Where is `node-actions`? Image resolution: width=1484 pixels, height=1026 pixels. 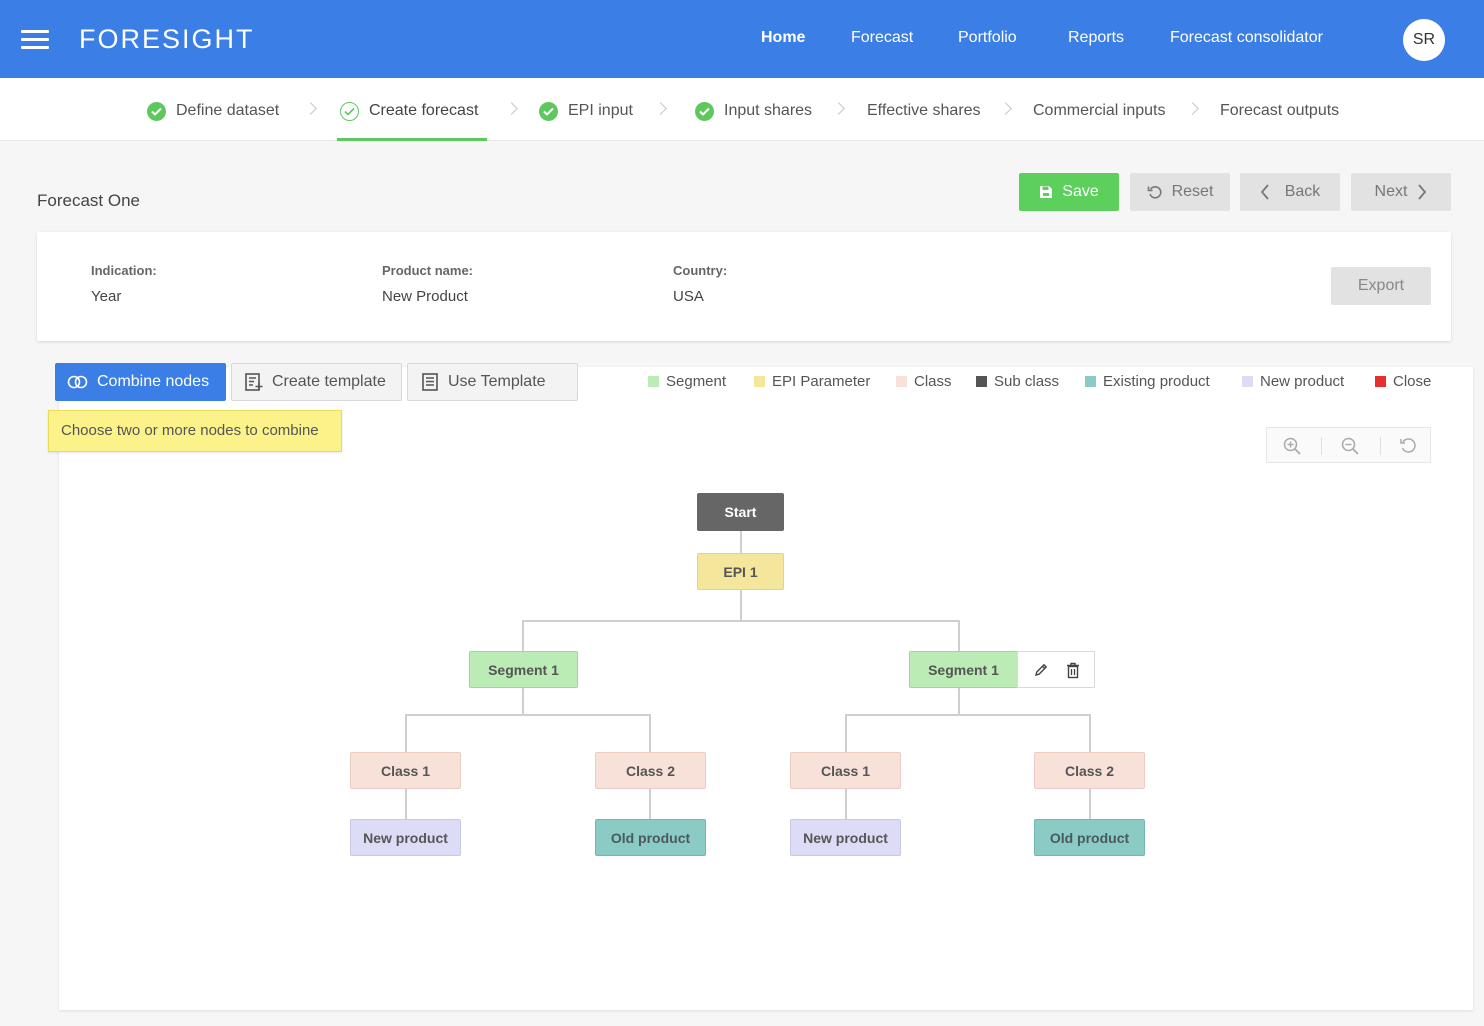 node-actions is located at coordinates (1056, 669).